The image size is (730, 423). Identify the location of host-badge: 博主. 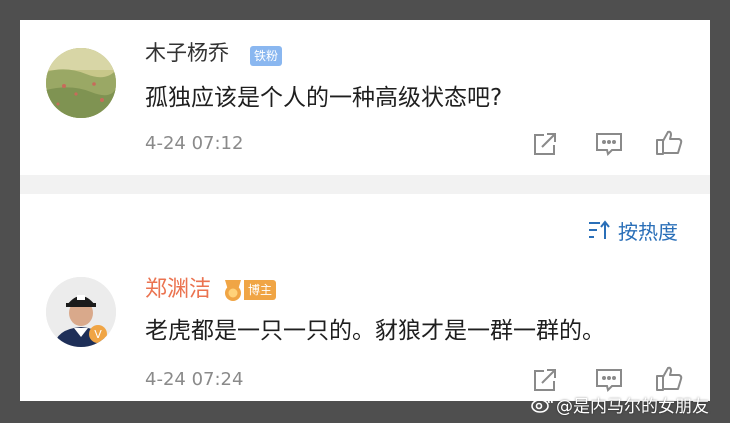
(249, 290).